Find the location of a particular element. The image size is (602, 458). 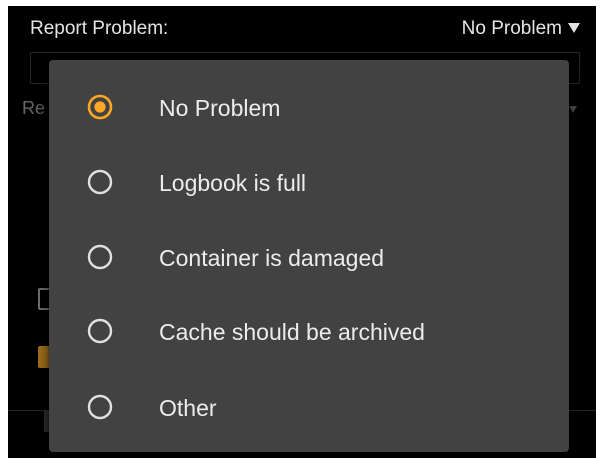

option-other: Other is located at coordinates (309, 407).